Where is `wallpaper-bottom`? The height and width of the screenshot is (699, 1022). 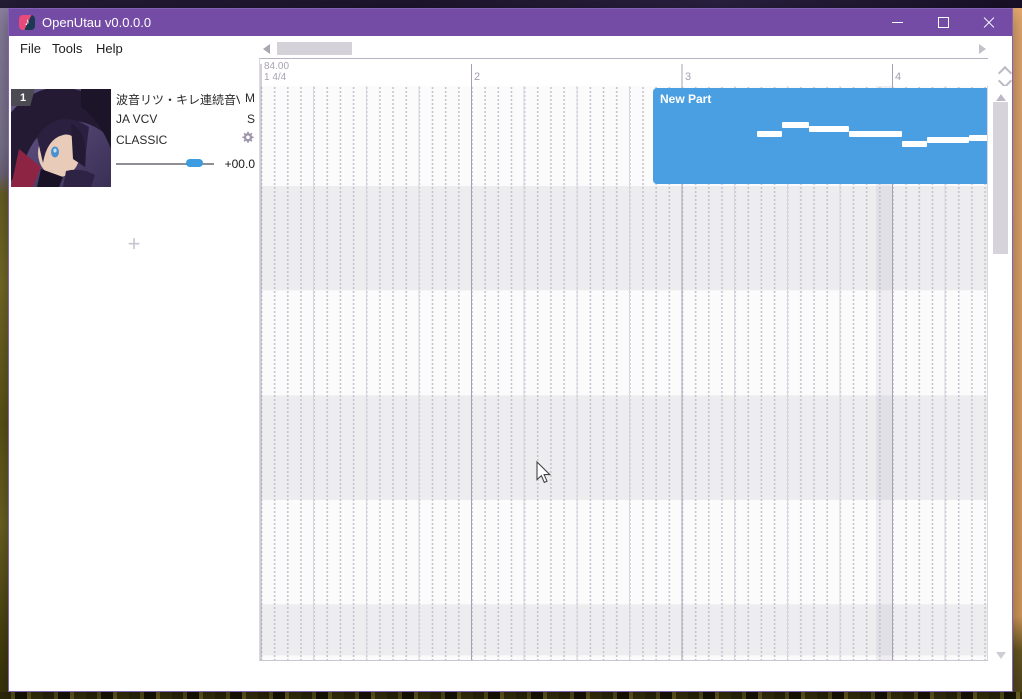 wallpaper-bottom is located at coordinates (511, 695).